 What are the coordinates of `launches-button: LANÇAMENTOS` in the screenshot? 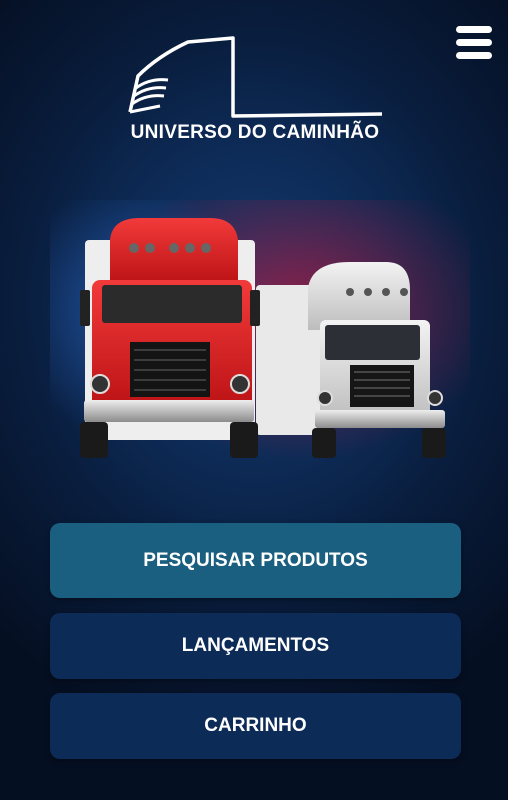 It's located at (255, 646).